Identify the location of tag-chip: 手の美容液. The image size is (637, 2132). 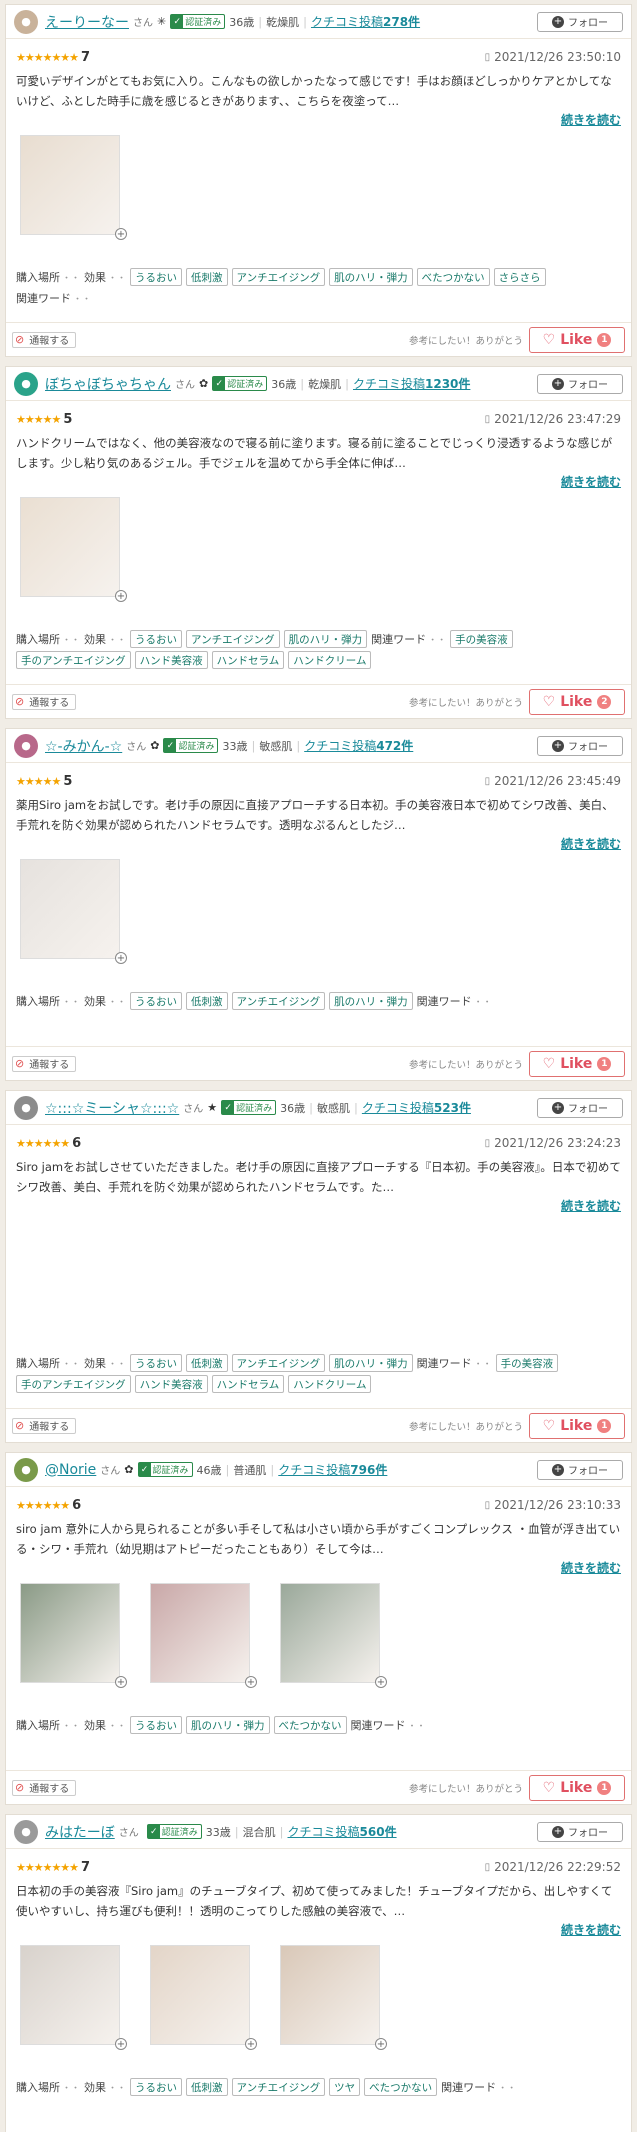
(527, 1363).